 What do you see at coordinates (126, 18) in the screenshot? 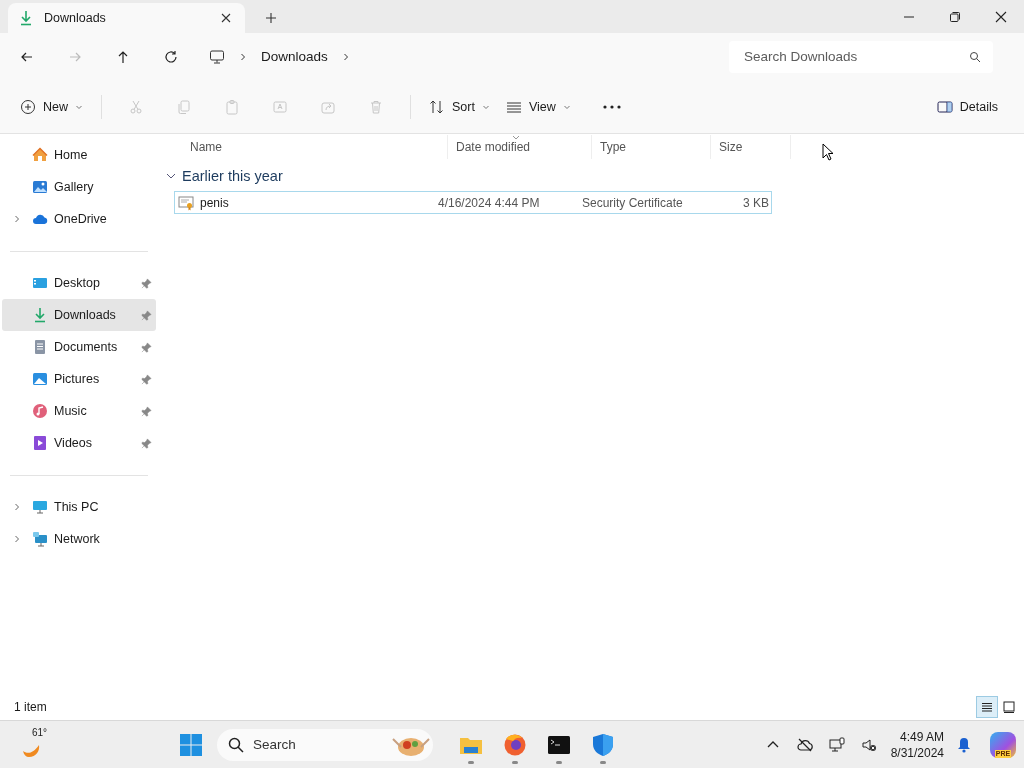
I see `window-tab: Downloads` at bounding box center [126, 18].